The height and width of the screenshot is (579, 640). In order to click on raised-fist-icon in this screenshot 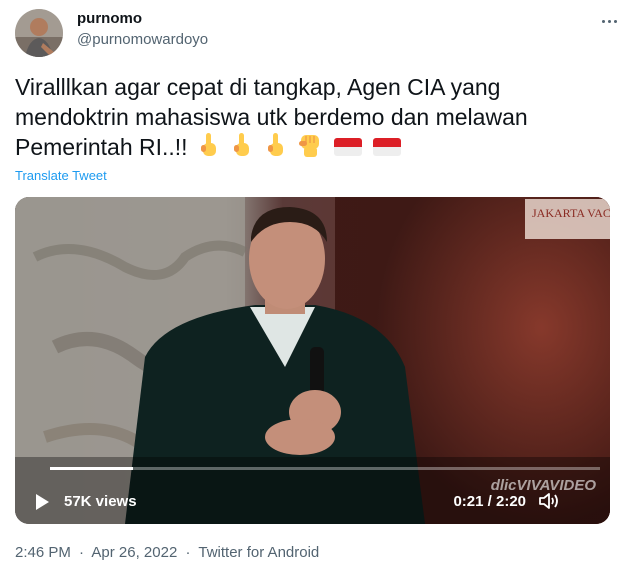, I will do `click(309, 146)`.